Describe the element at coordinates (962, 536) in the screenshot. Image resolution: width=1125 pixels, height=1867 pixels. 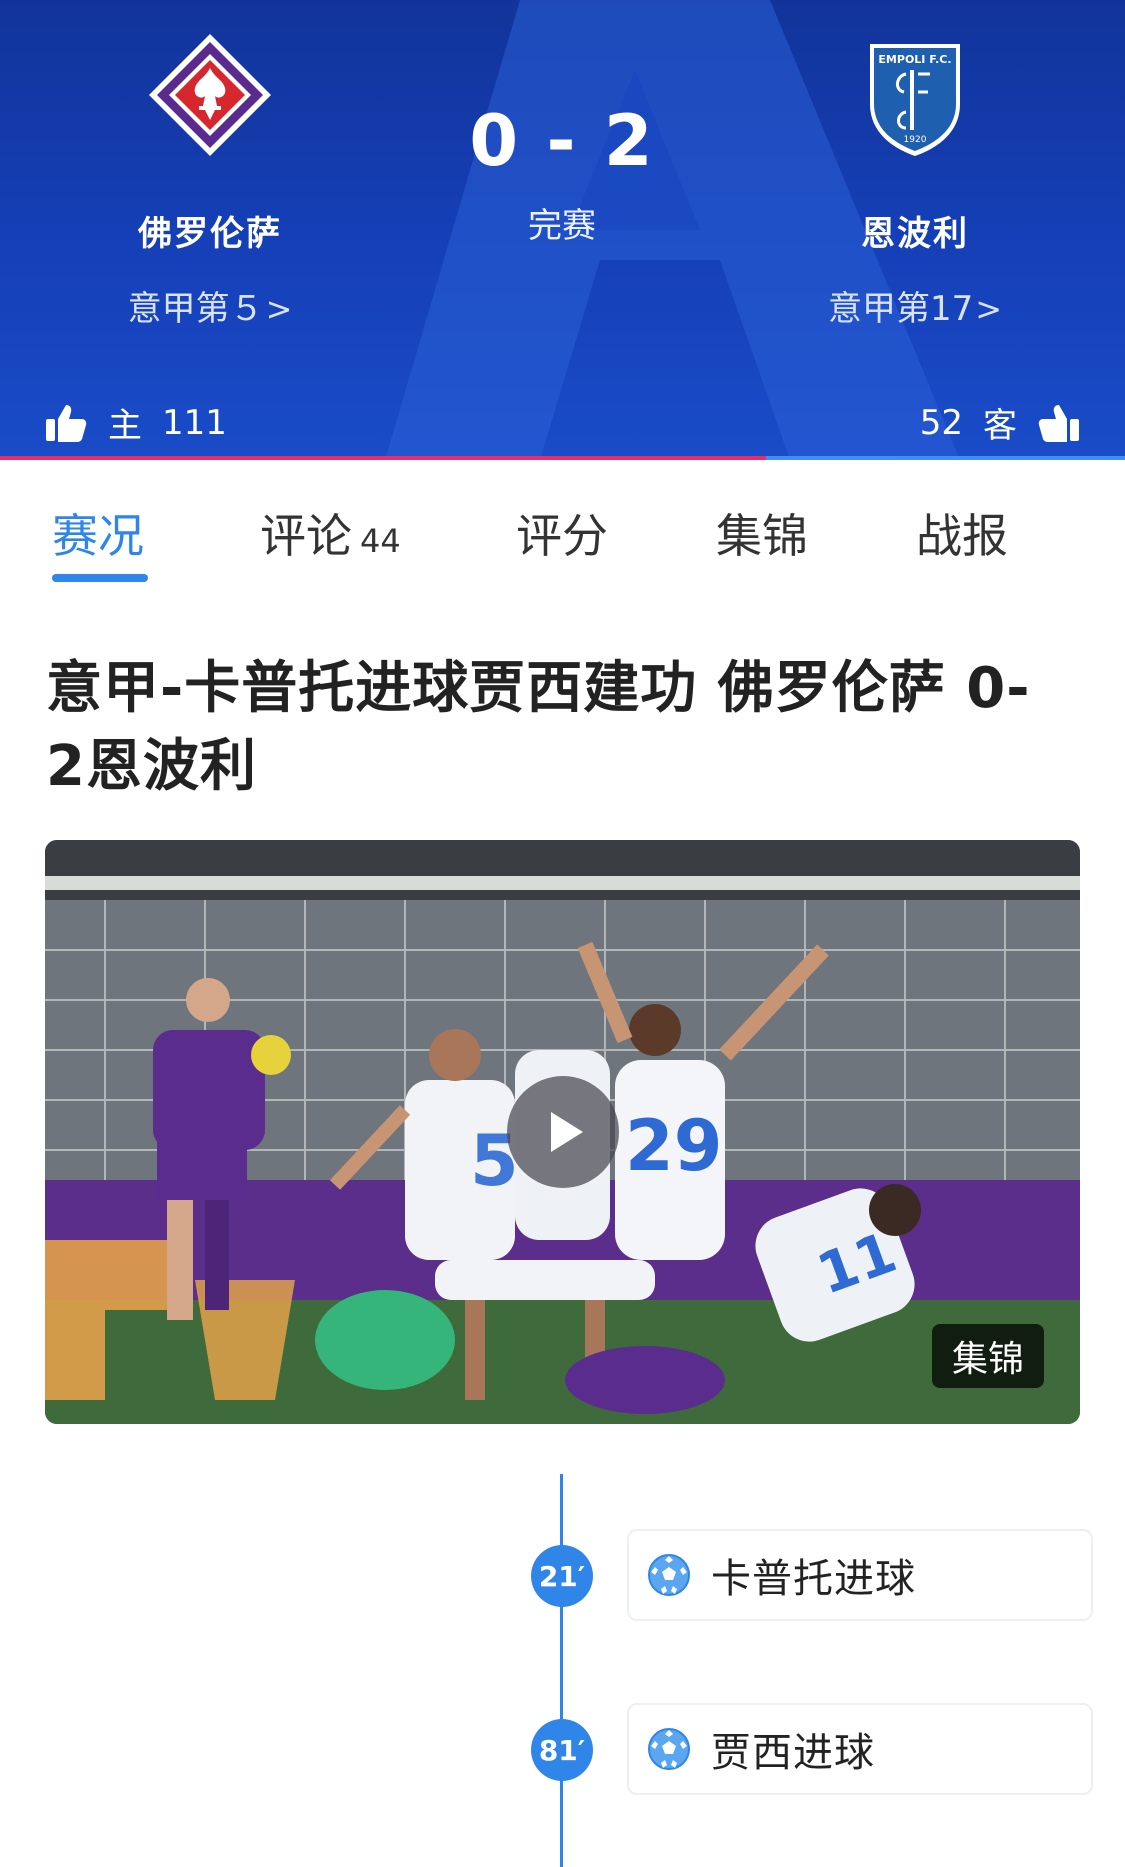
I see `tab-report-label: 战报` at that location.